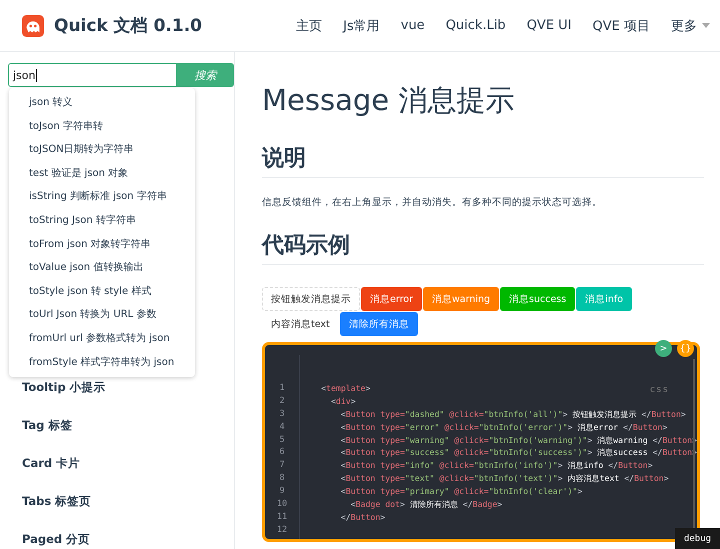 The width and height of the screenshot is (720, 549). What do you see at coordinates (461, 491) in the screenshot?
I see `code-line: <Button type="primary" @click="btnInfo('clear')">` at bounding box center [461, 491].